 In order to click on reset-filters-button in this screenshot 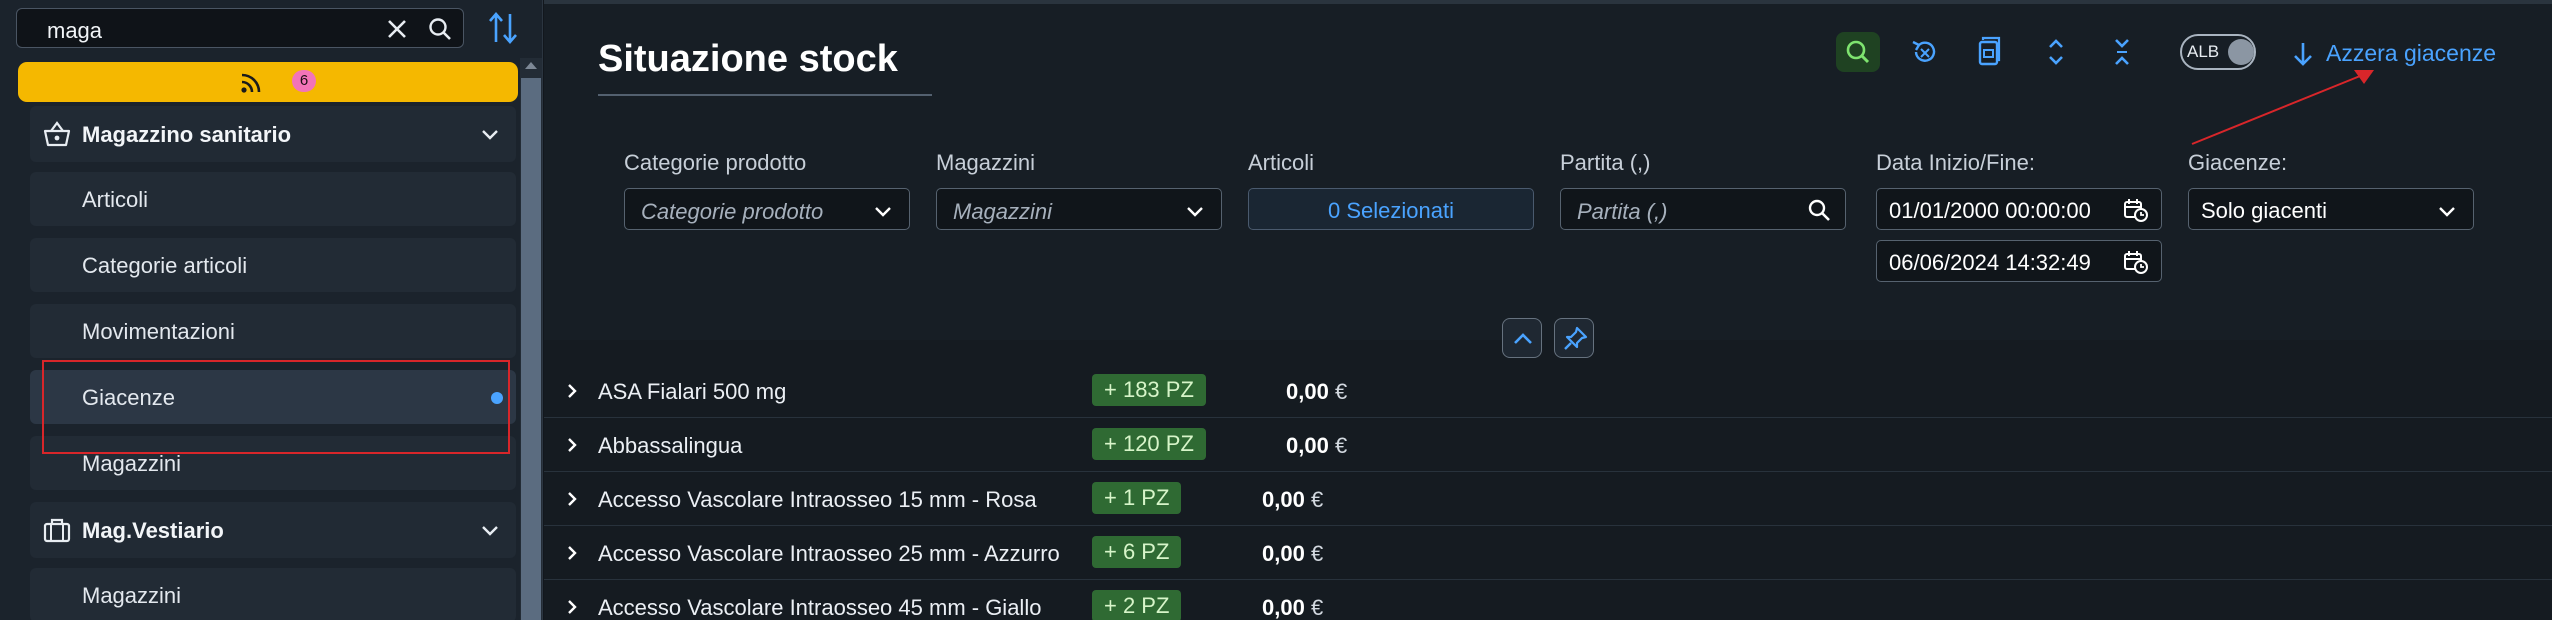, I will do `click(1924, 52)`.